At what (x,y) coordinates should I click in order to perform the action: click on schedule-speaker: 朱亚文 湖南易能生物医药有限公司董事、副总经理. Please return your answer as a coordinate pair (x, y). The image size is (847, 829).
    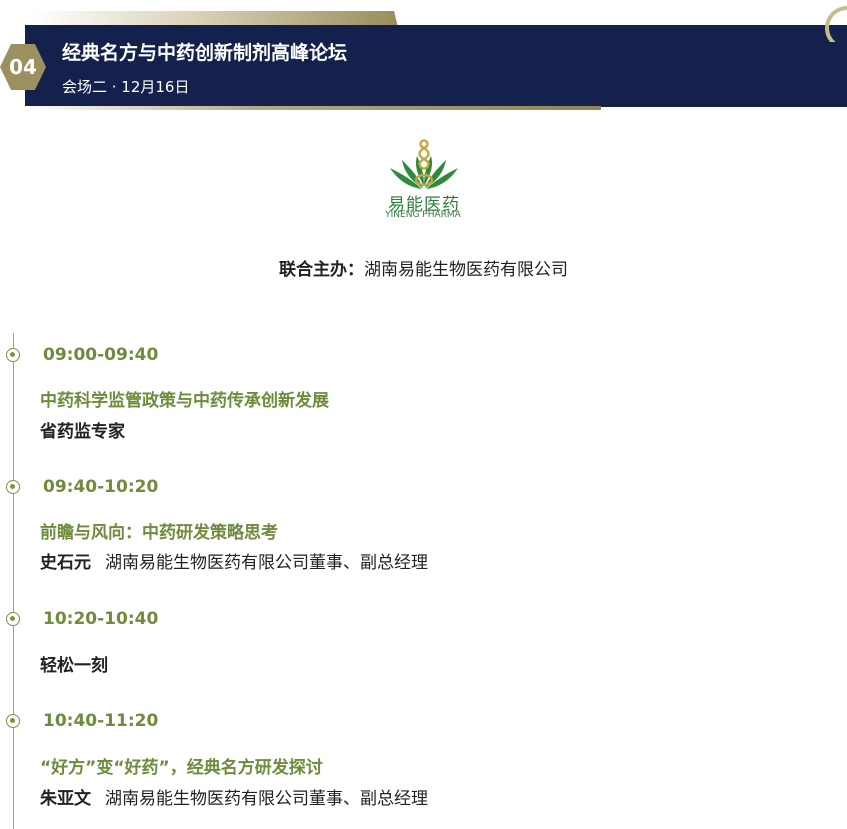
    Looking at the image, I should click on (234, 796).